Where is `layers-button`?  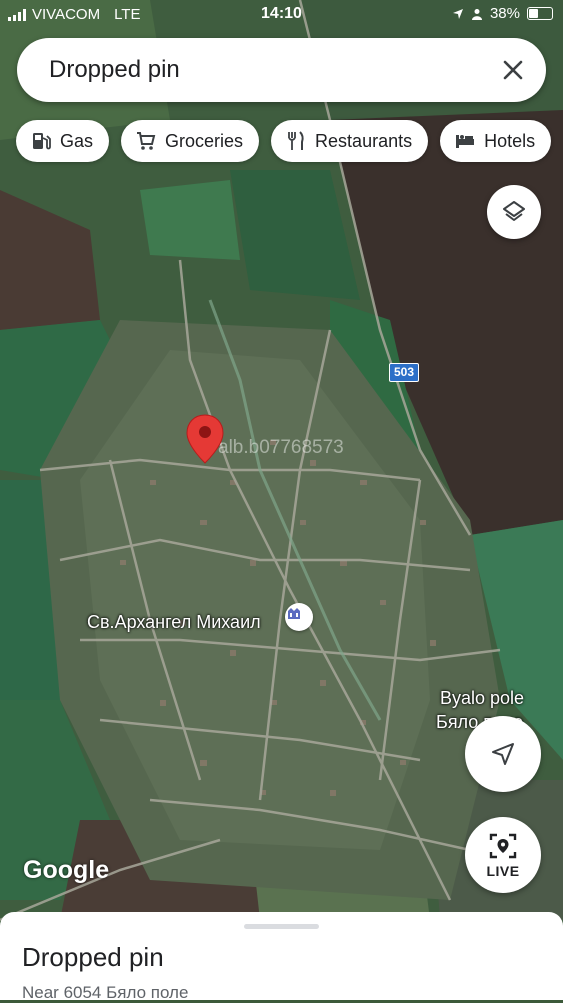
layers-button is located at coordinates (514, 212).